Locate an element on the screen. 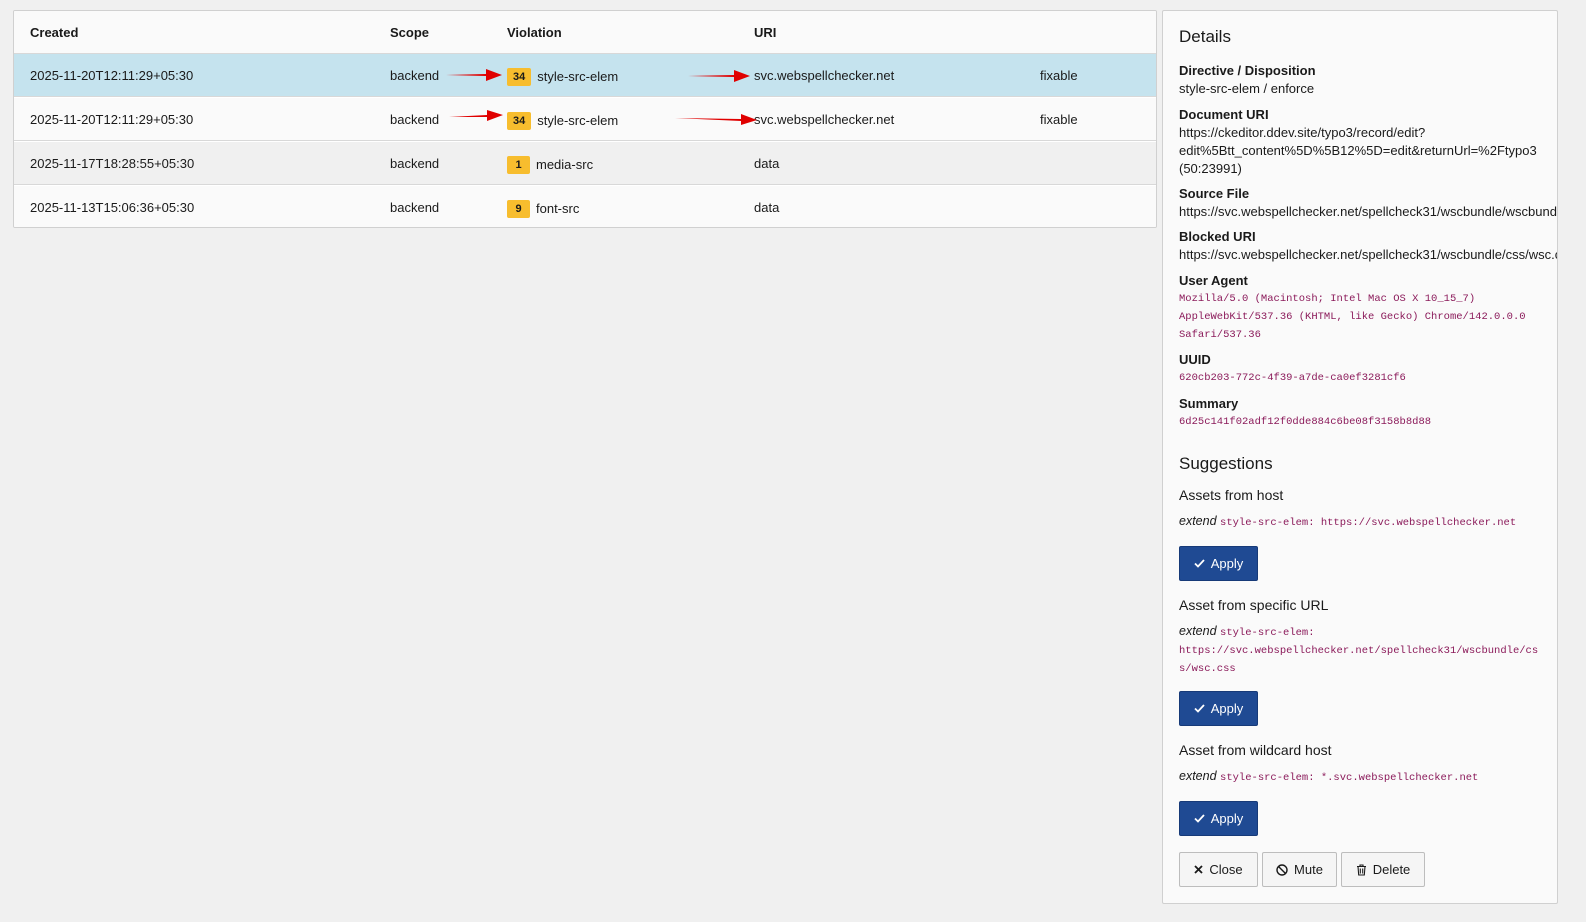 The height and width of the screenshot is (922, 1586). col-scope: Scope is located at coordinates (409, 32).